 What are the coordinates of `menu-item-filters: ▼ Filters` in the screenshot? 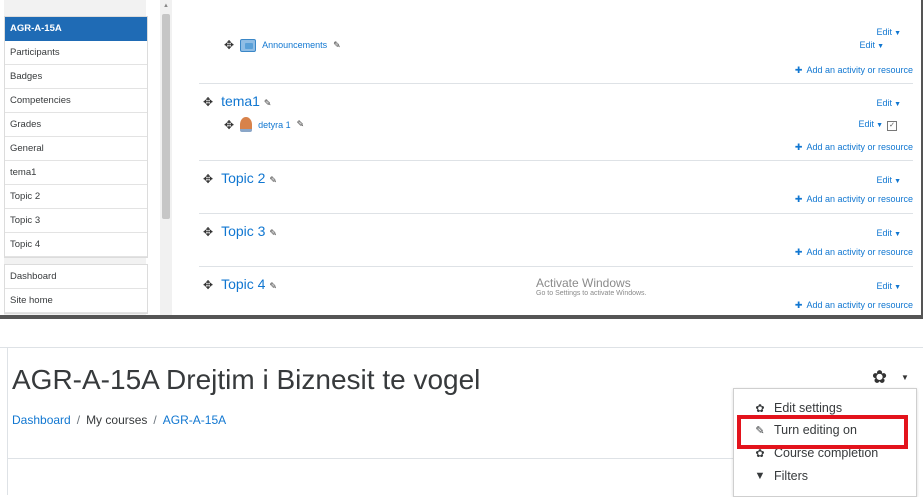 It's located at (781, 476).